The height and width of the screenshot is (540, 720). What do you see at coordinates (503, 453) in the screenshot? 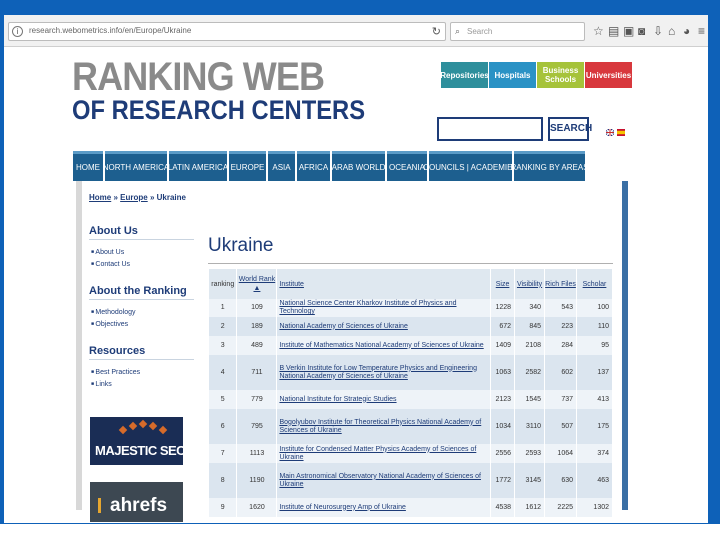
I see `cell-size: 2556` at bounding box center [503, 453].